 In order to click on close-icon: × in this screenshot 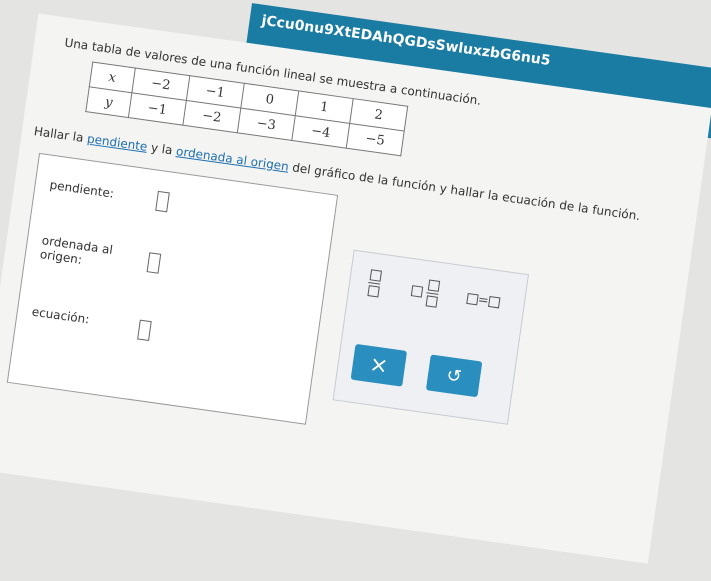, I will do `click(378, 365)`.